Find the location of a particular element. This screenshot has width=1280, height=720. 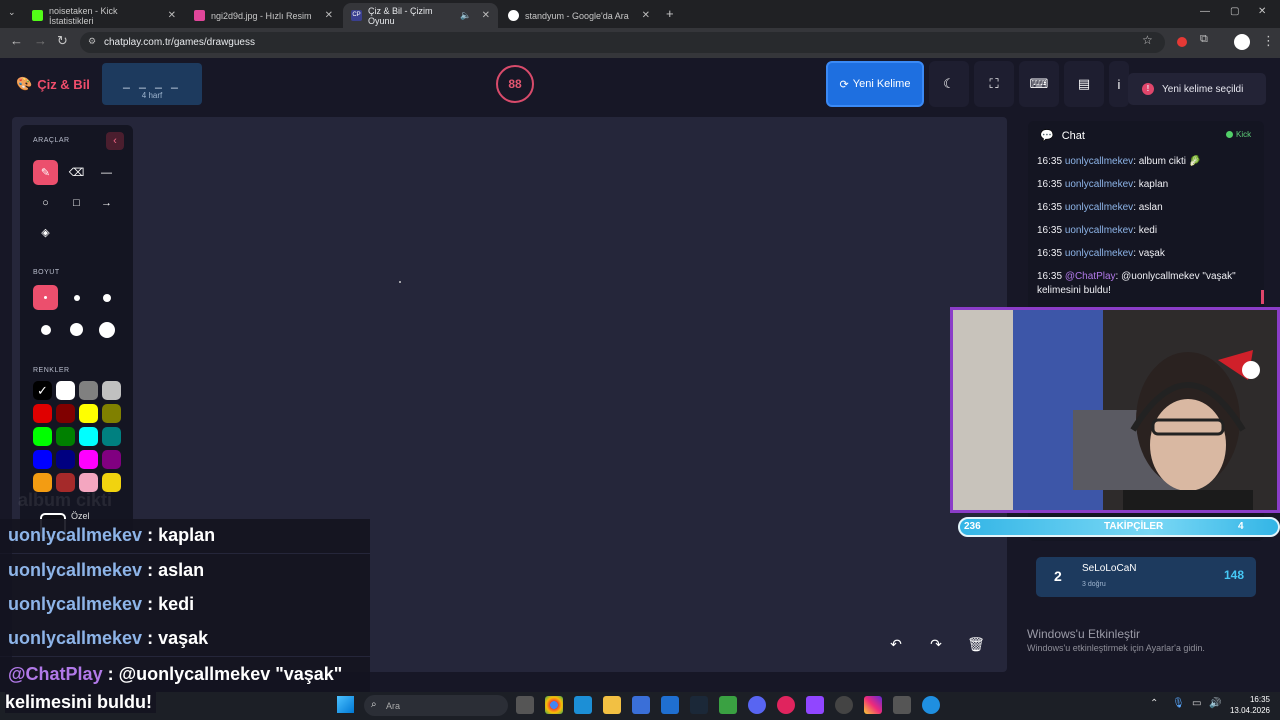

tab-kick-stats: noisetaken - Kick İstatistikleri ✕ is located at coordinates (104, 15).